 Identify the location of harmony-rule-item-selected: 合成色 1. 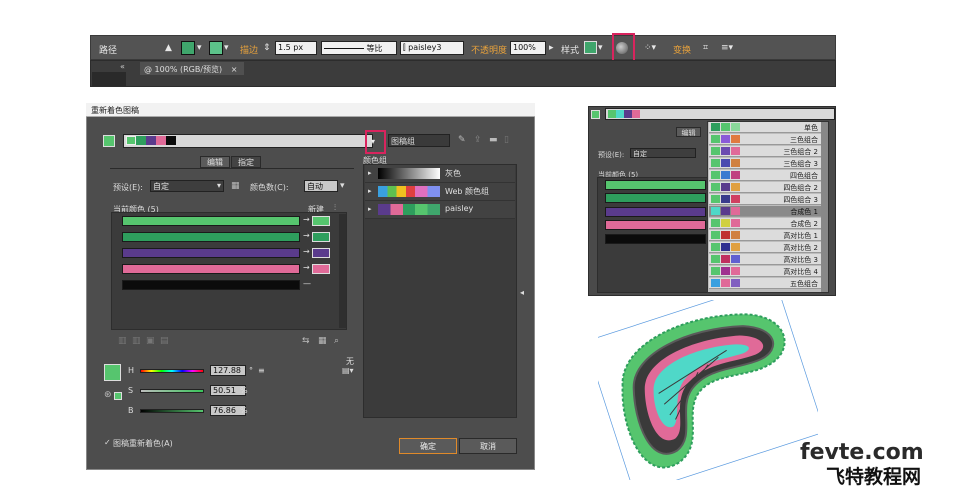
(765, 211).